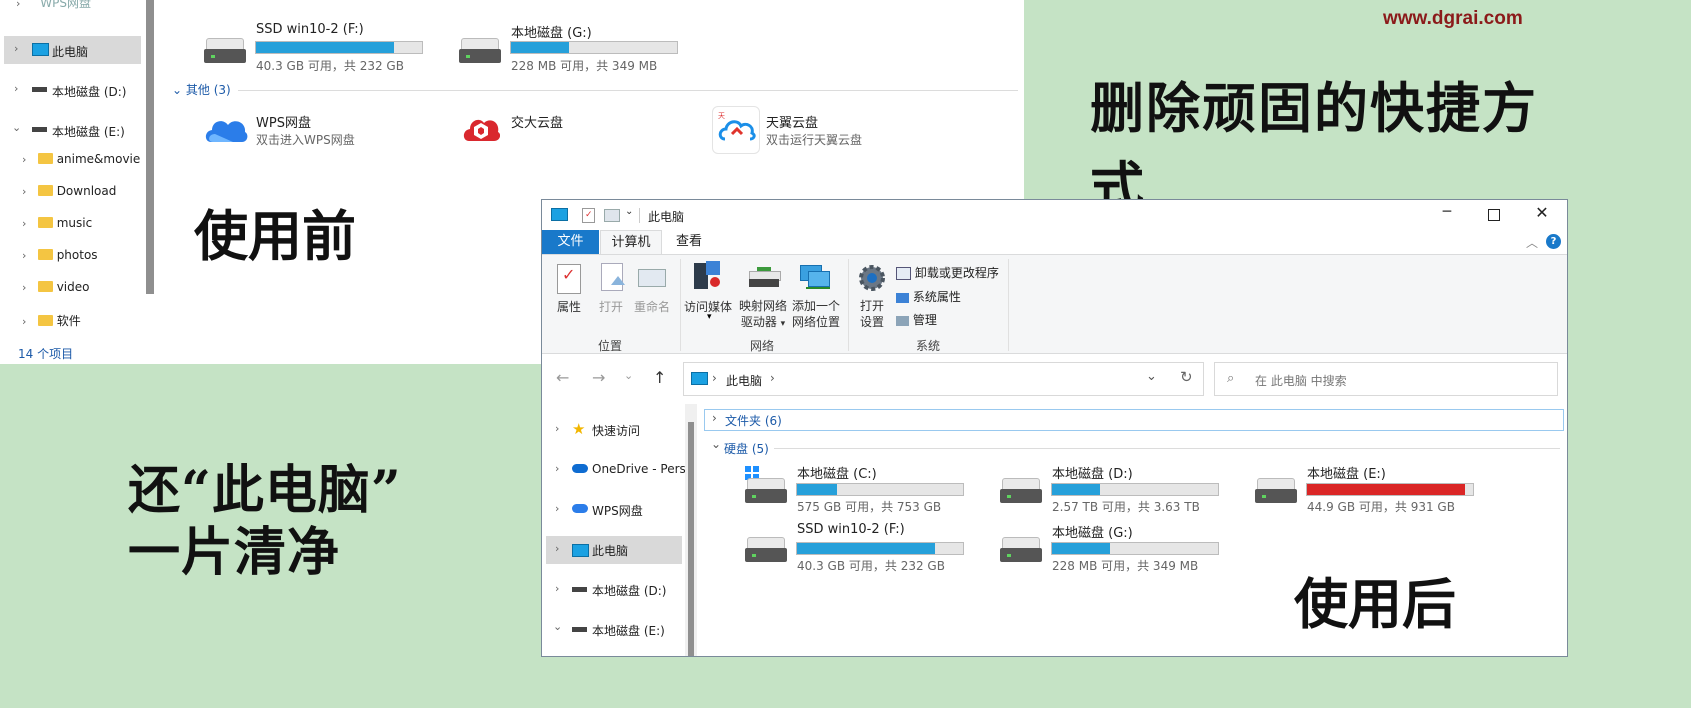 The height and width of the screenshot is (708, 1691). Describe the element at coordinates (628, 375) in the screenshot. I see `recent-locations-icon: ⌄` at that location.